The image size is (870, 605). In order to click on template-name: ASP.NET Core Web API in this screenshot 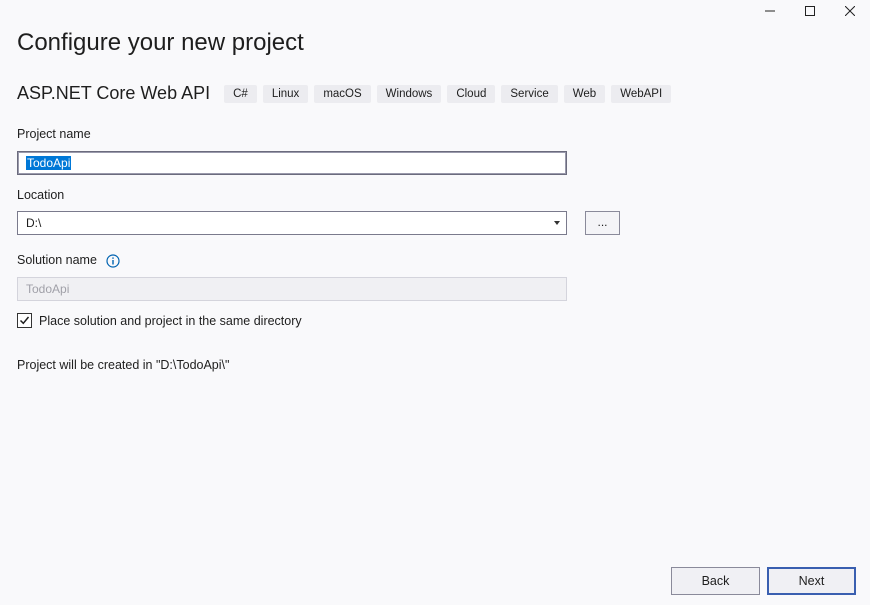, I will do `click(114, 93)`.